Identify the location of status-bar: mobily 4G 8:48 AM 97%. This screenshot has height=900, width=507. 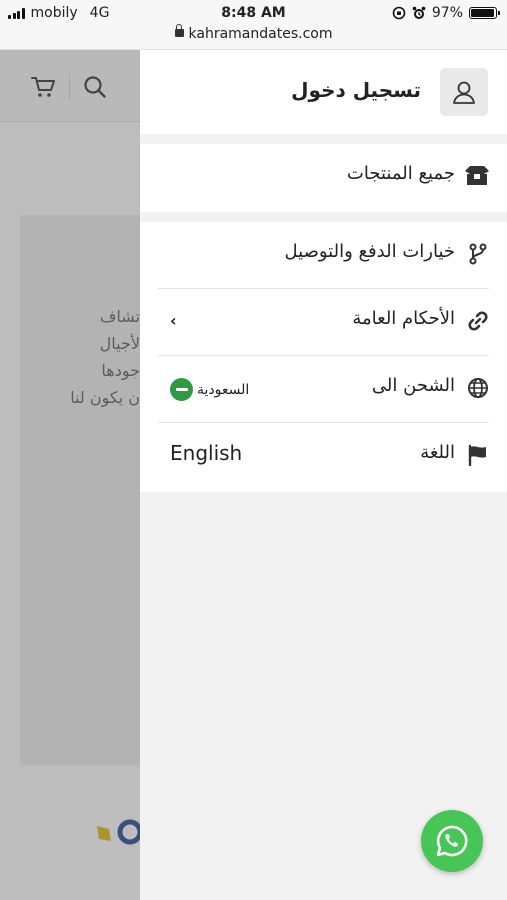
(253, 13).